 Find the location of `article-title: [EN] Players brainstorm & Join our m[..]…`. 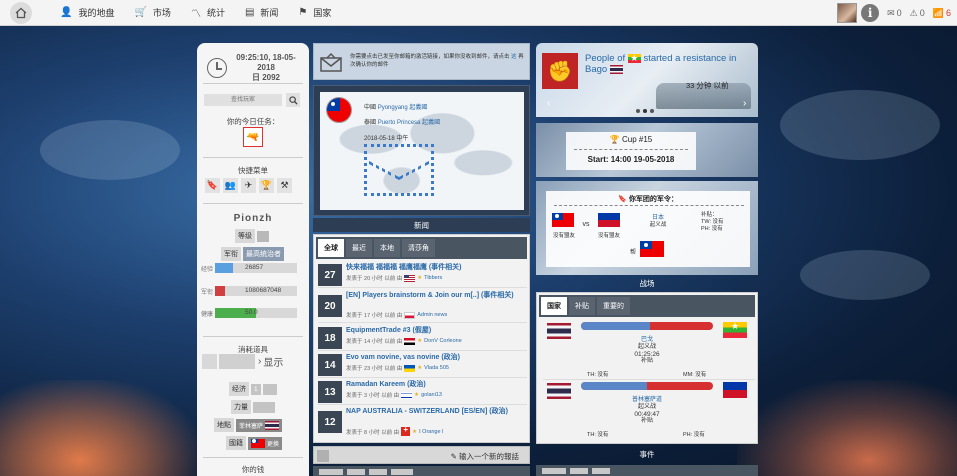

article-title: [EN] Players brainstorm & Join our m[..]… is located at coordinates (436, 295).